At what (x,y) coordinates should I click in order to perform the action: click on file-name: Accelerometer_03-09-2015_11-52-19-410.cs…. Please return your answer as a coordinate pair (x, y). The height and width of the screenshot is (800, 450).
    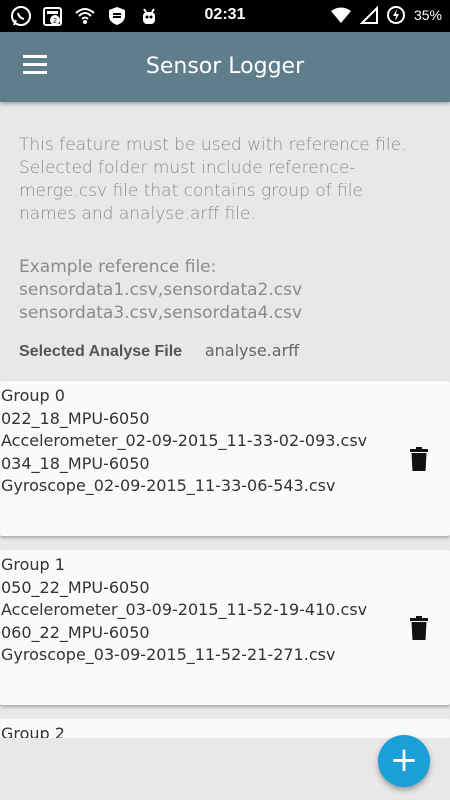
    Looking at the image, I should click on (184, 609).